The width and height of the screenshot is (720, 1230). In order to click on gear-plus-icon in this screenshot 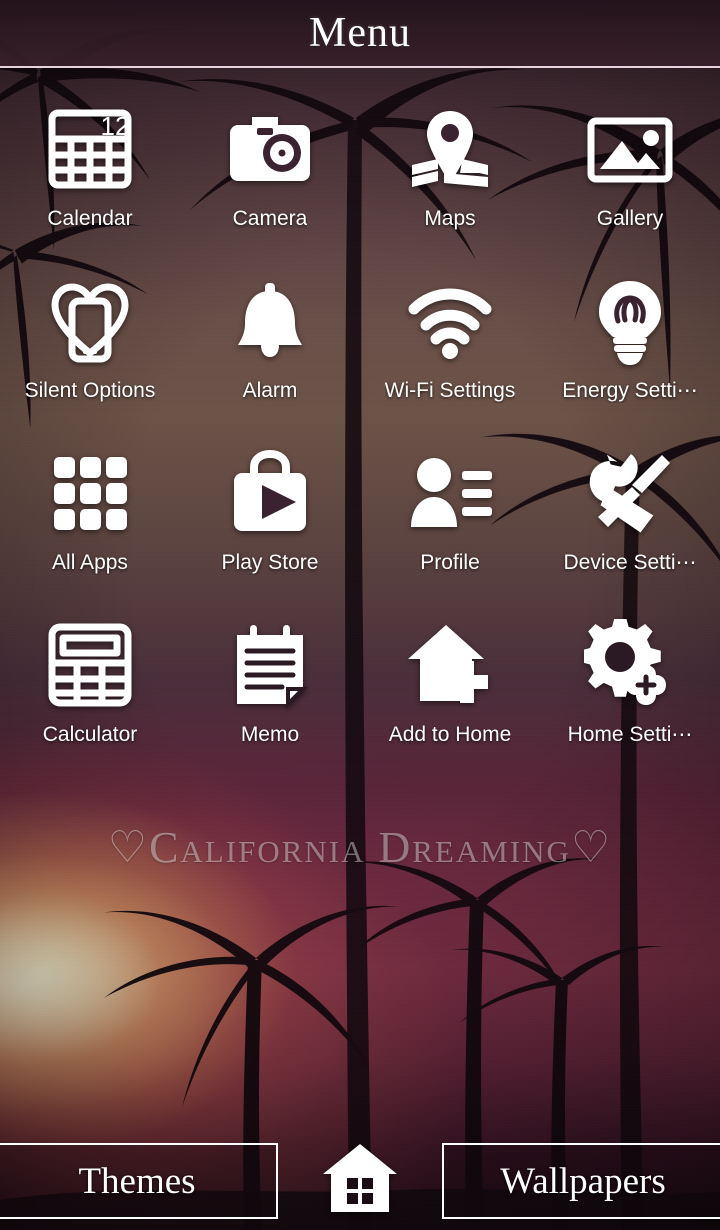, I will do `click(630, 665)`.